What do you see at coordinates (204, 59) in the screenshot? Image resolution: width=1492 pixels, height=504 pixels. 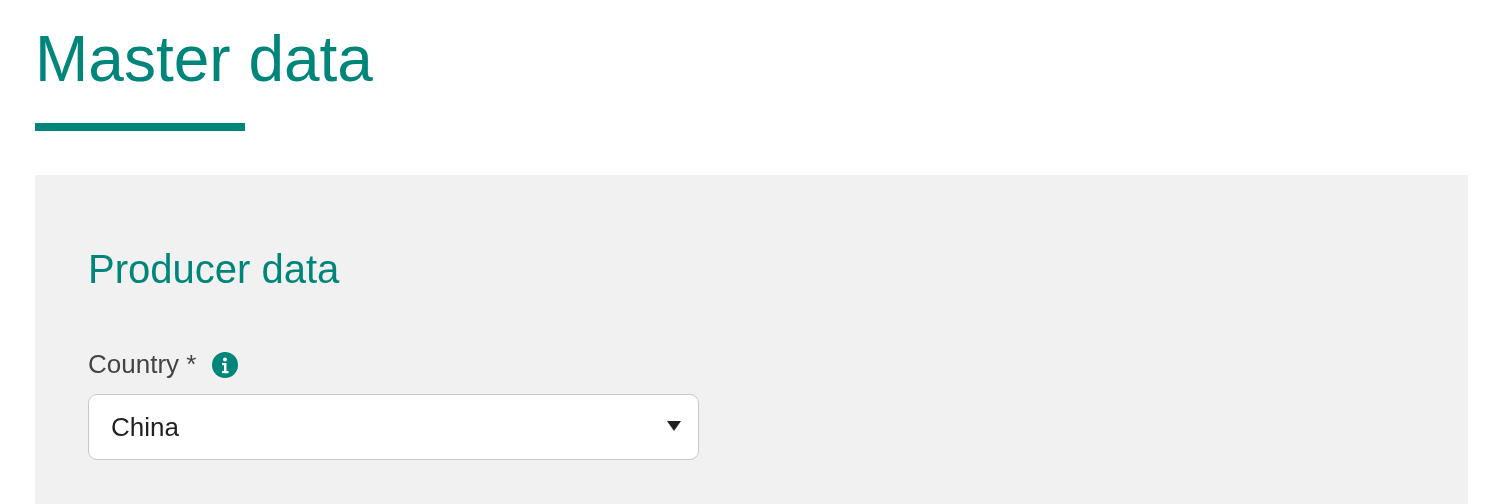 I see `page-title: Master data` at bounding box center [204, 59].